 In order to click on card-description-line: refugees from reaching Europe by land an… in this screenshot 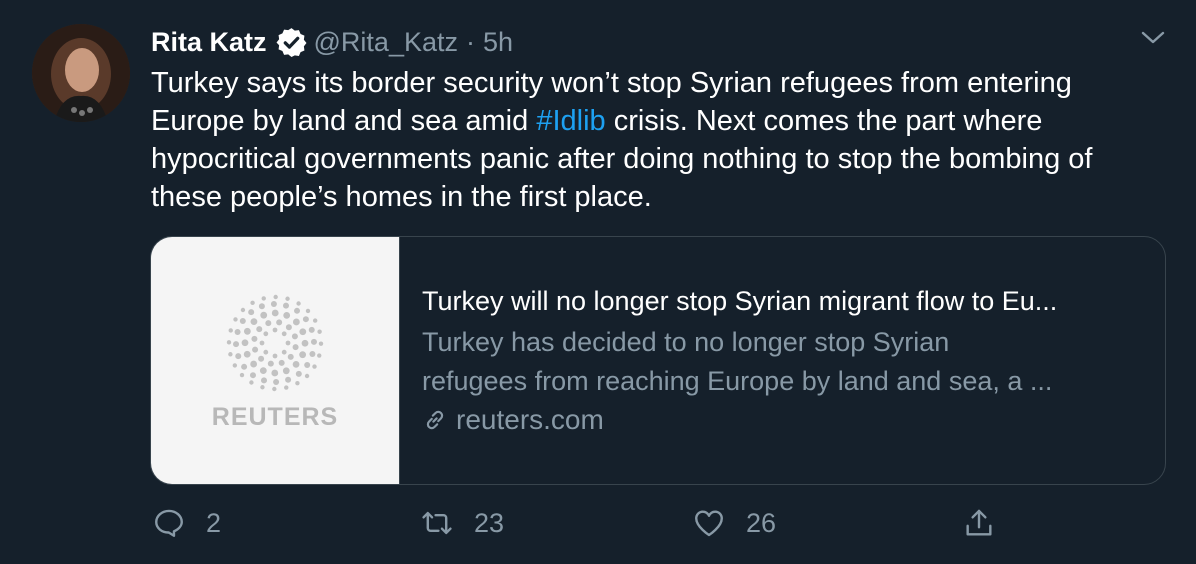, I will do `click(737, 381)`.